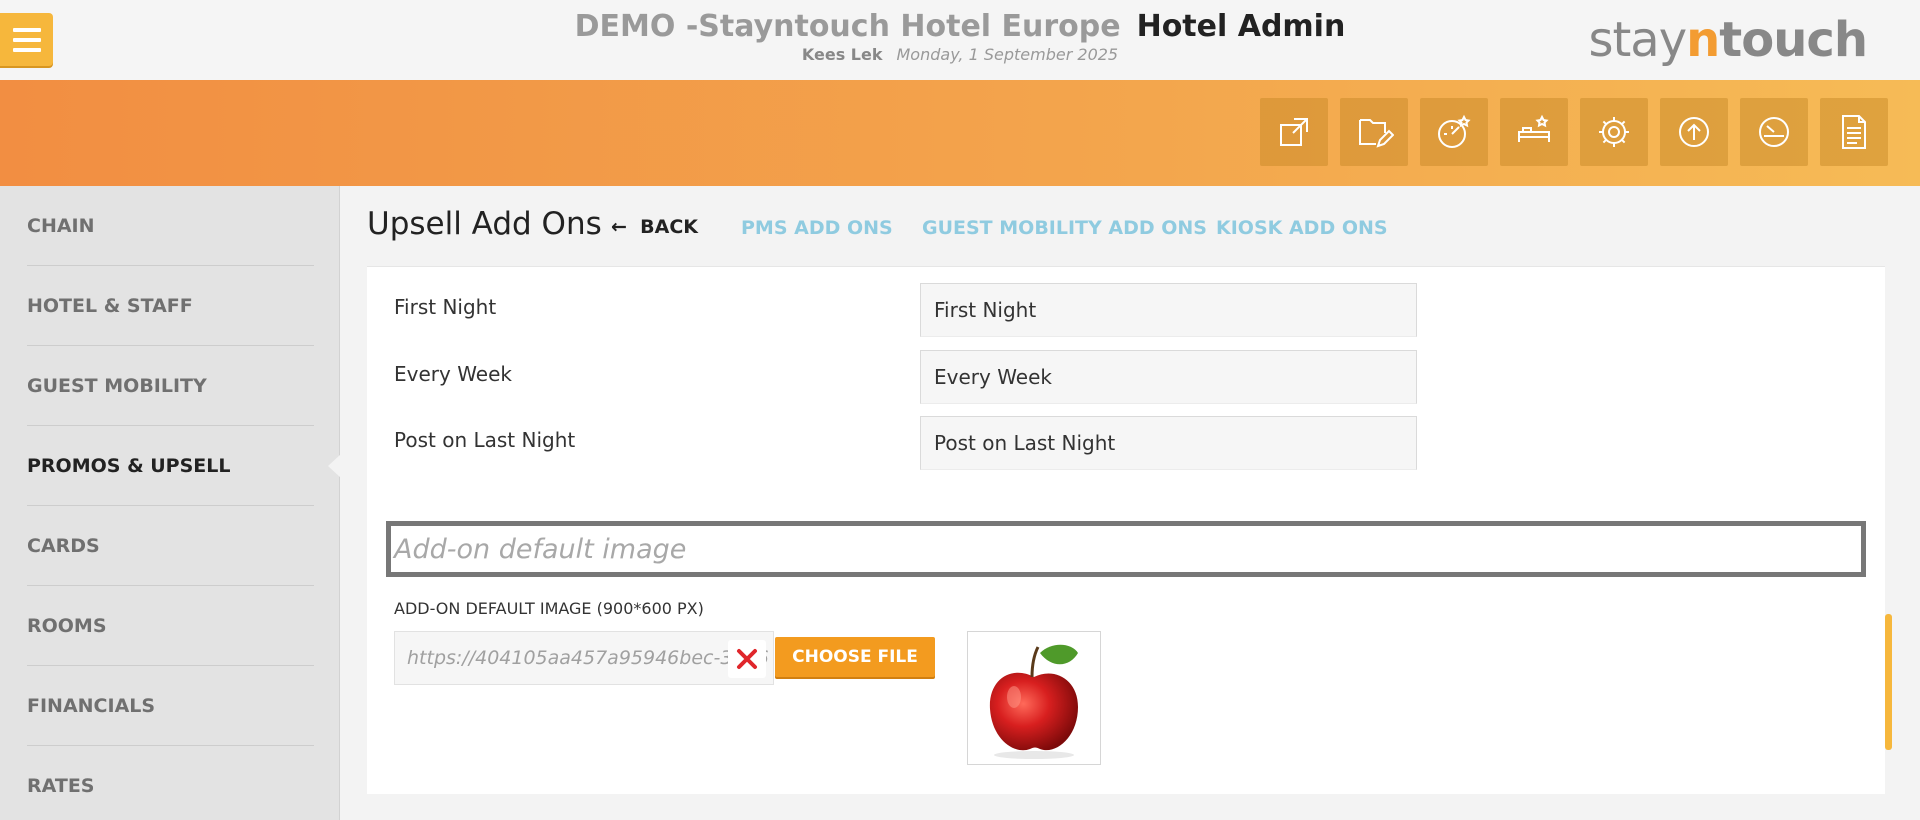 This screenshot has width=1920, height=820. I want to click on header-band, so click(960, 133).